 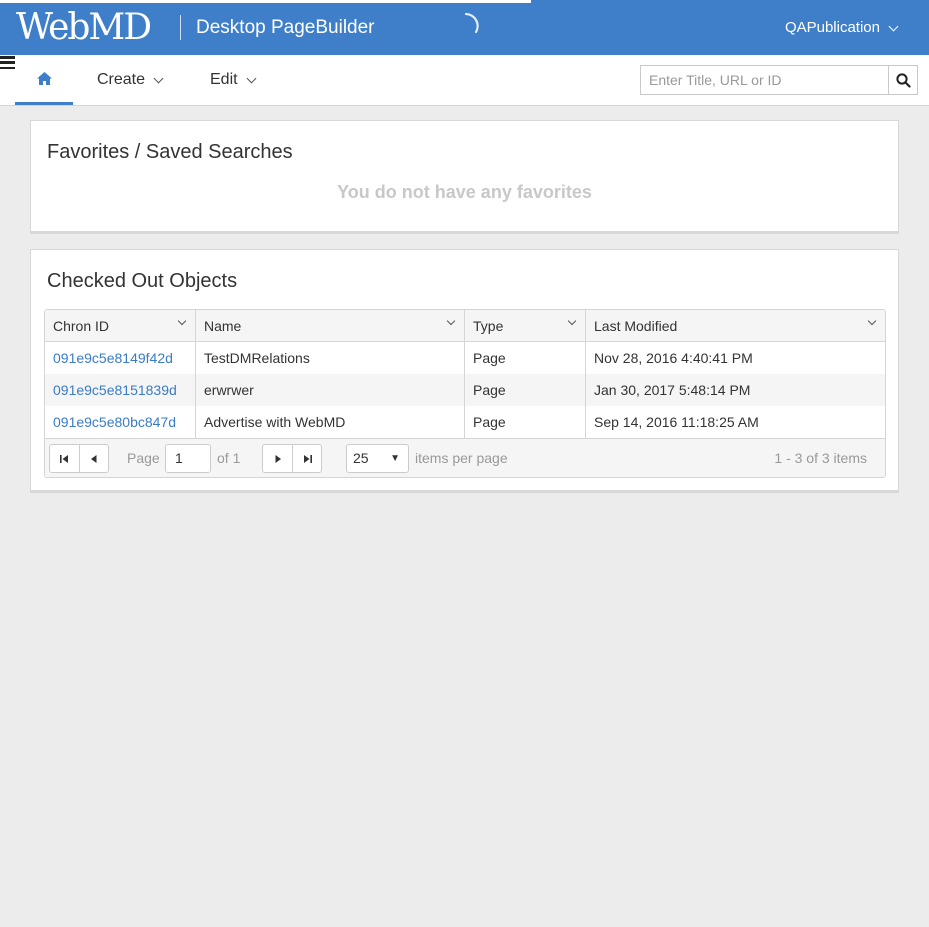 What do you see at coordinates (121, 79) in the screenshot?
I see `nav-create-label: Create` at bounding box center [121, 79].